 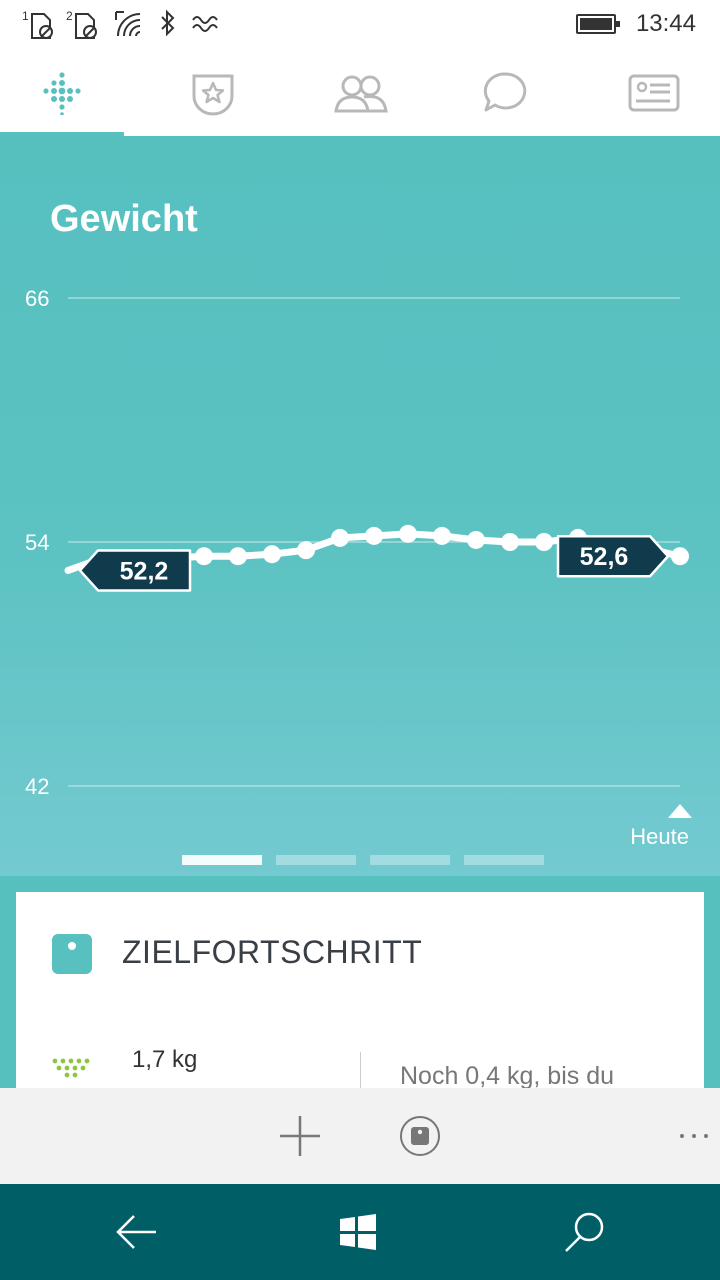 I want to click on add-button, so click(x=300, y=1136).